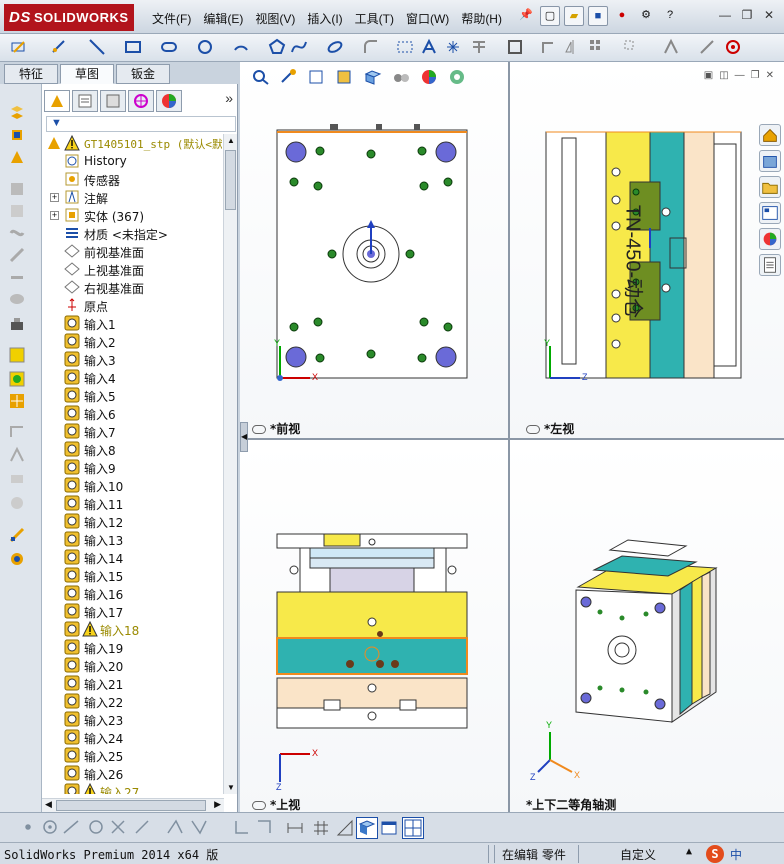  Describe the element at coordinates (132, 701) in the screenshot. I see `tree-item: 输入22` at that location.